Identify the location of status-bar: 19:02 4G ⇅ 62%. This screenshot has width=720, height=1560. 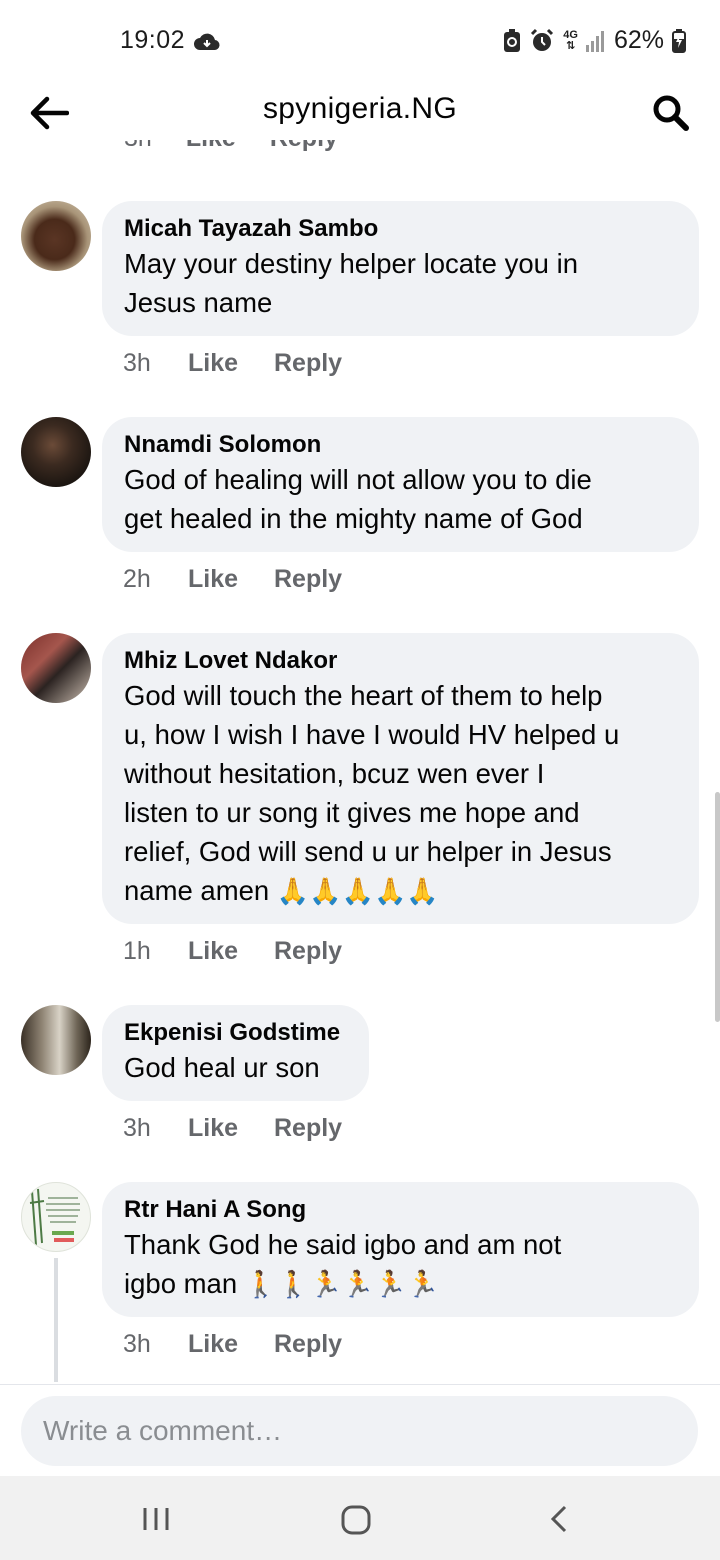
(360, 42).